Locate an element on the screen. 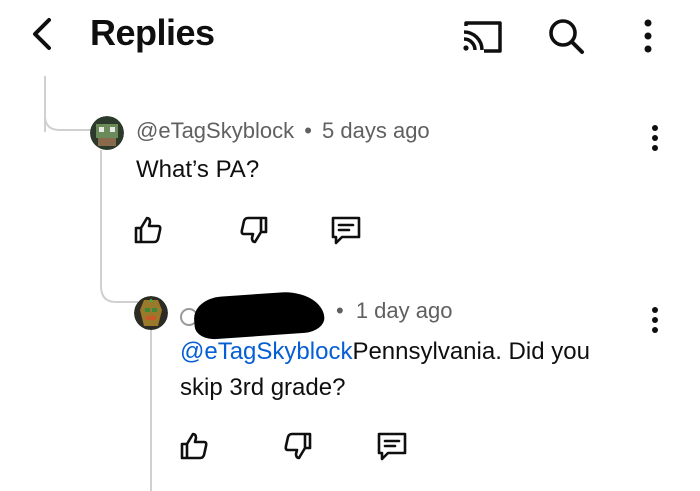 The image size is (700, 491). comment-meta: @eTagSkyblock • 5 days ago is located at coordinates (283, 131).